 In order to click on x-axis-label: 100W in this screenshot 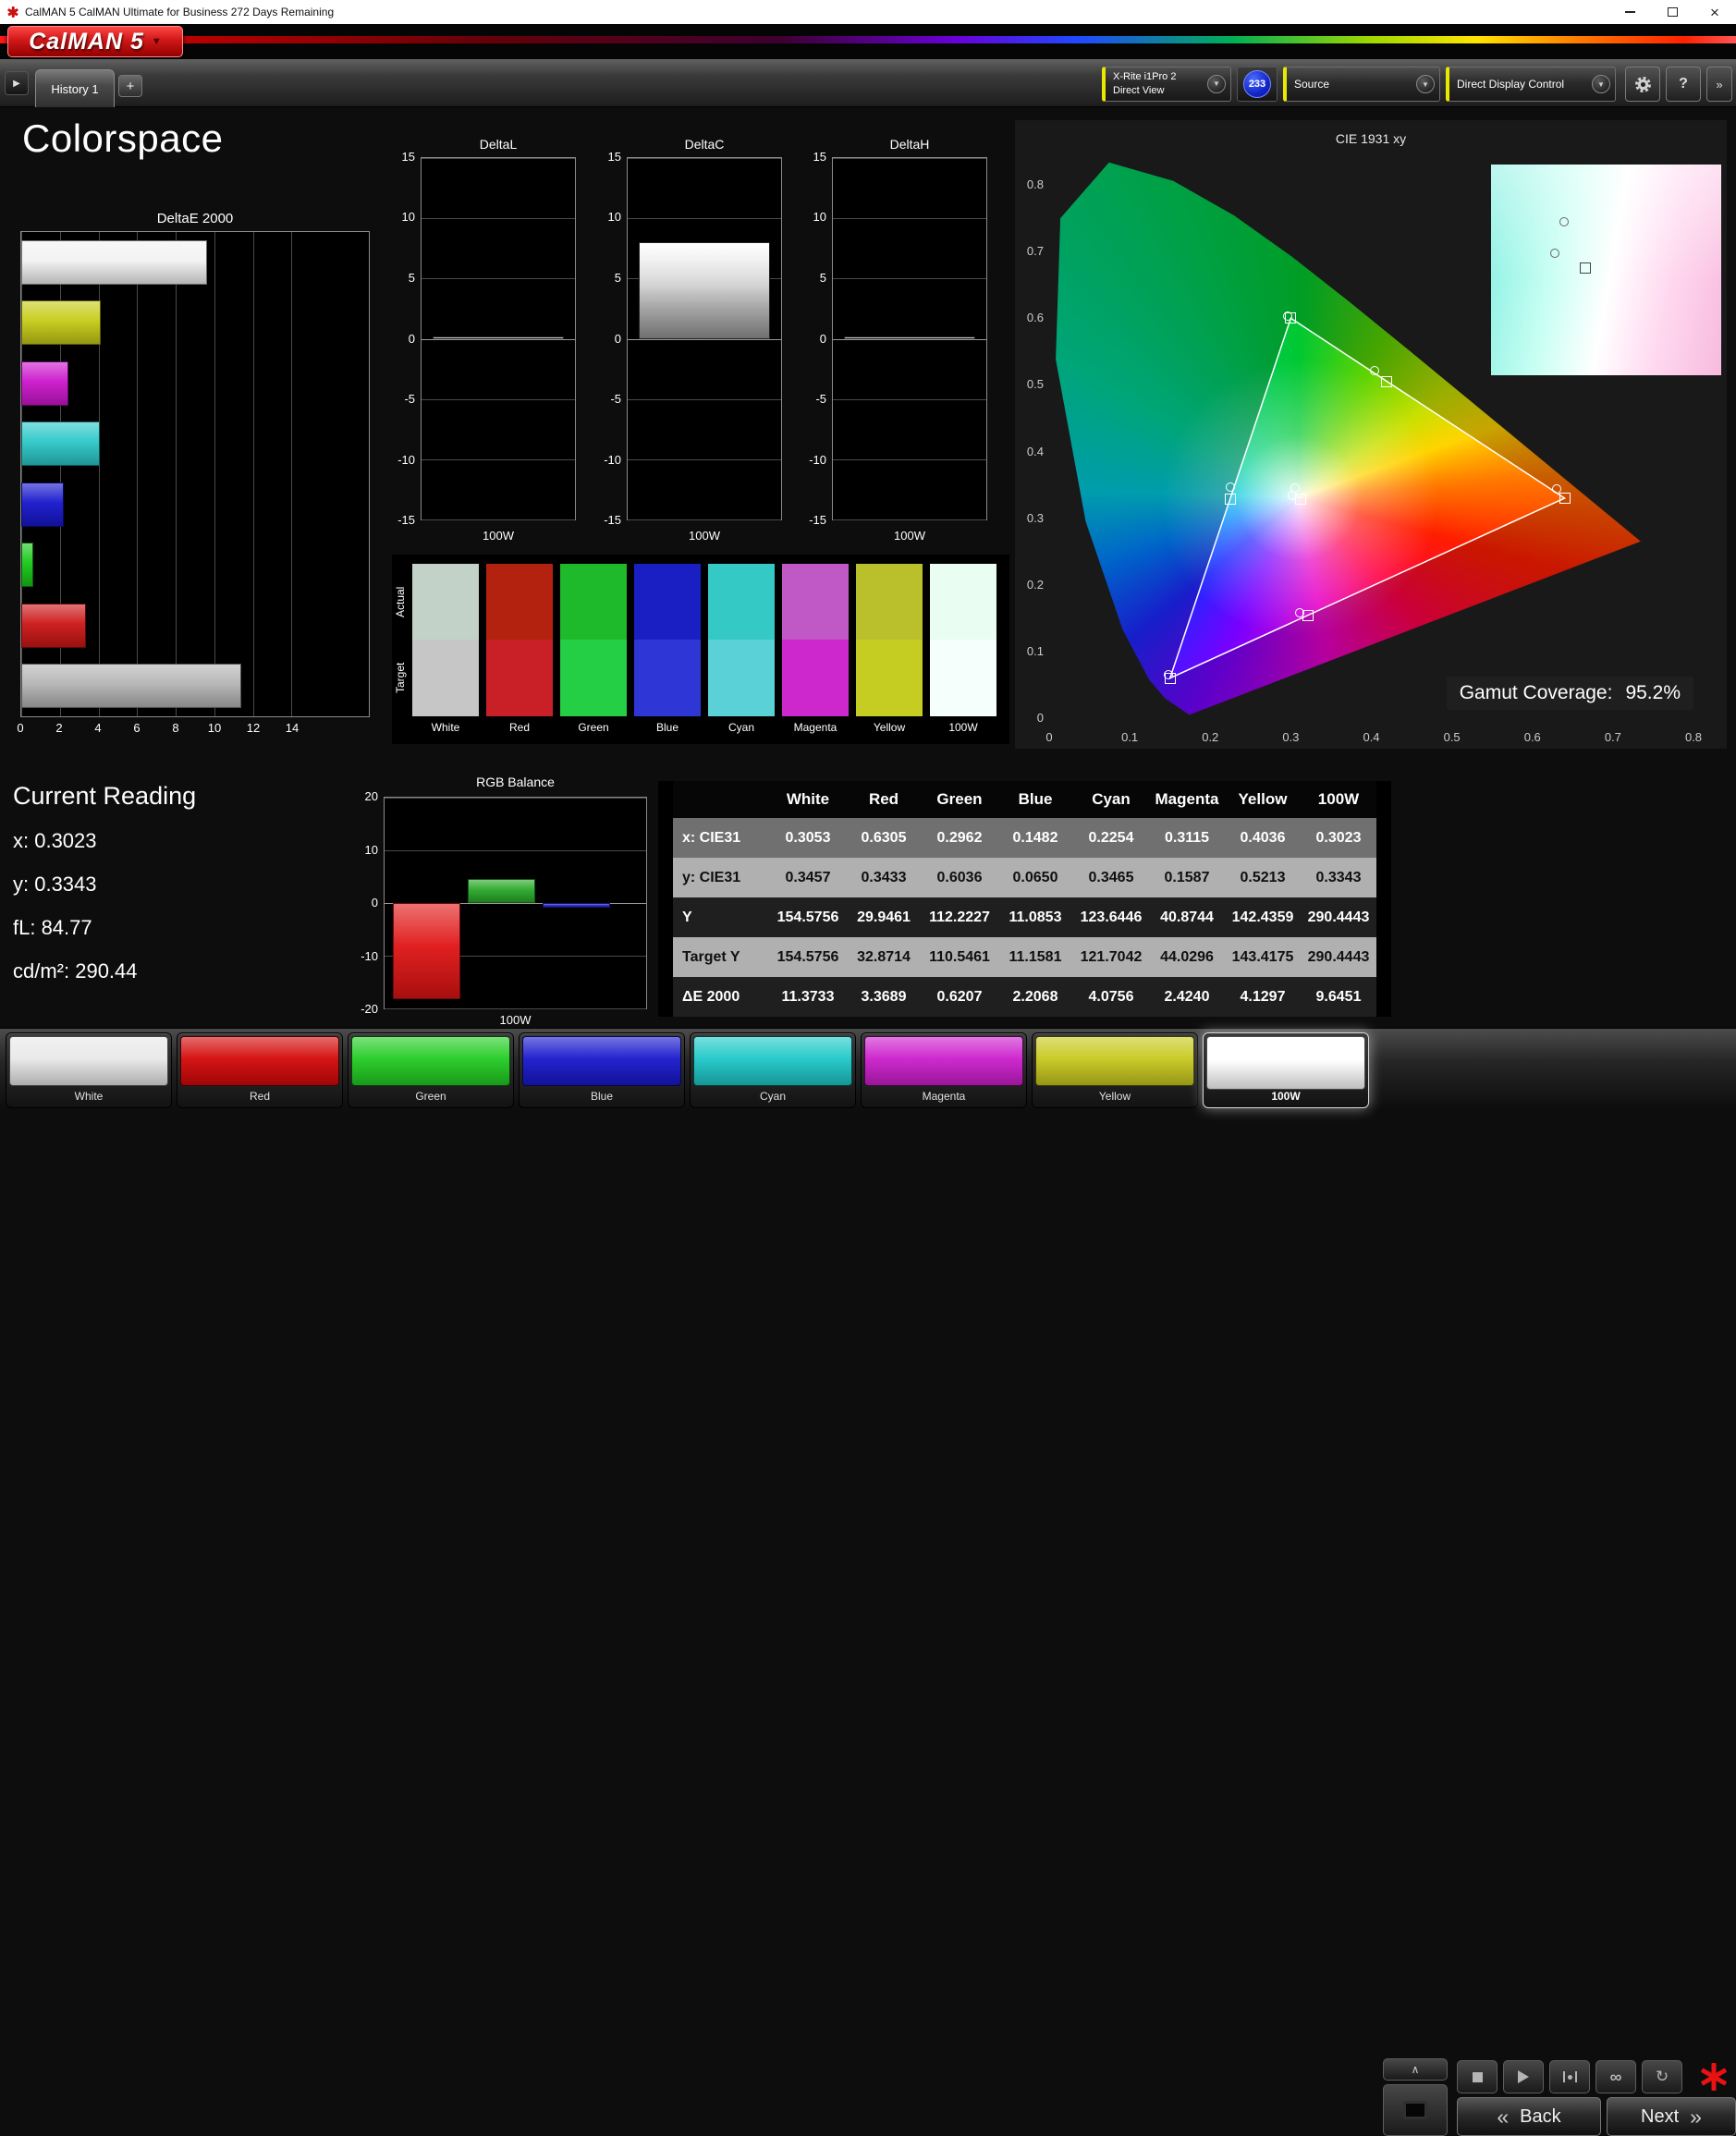, I will do `click(704, 536)`.